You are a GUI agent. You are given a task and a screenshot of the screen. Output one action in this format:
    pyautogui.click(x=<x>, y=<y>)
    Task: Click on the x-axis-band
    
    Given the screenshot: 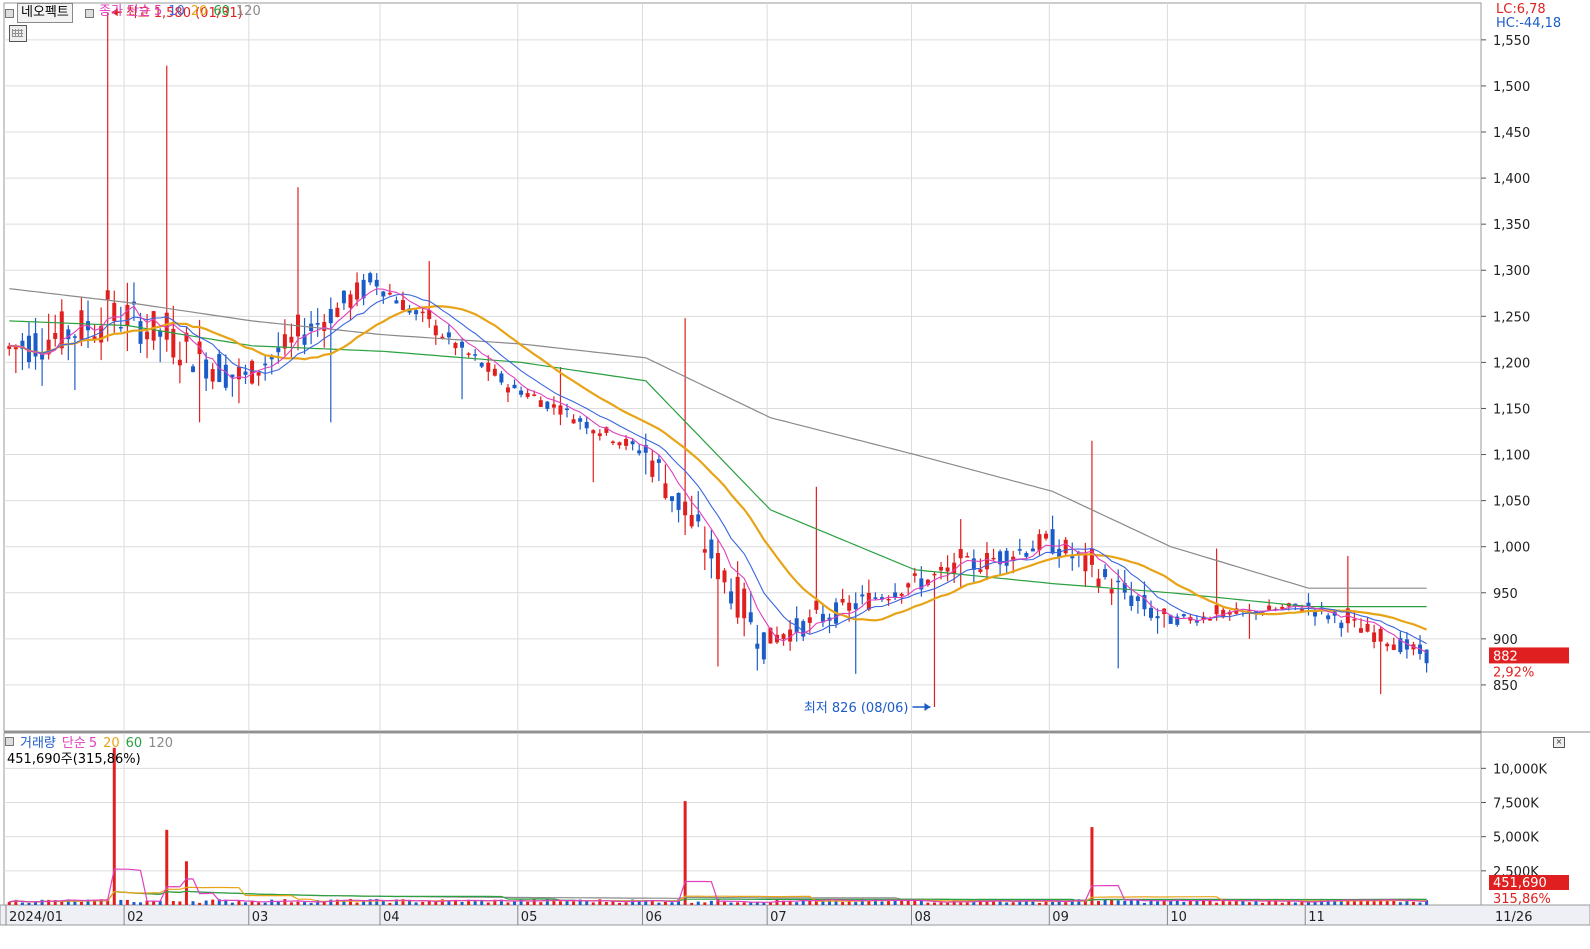 What is the action you would take?
    pyautogui.click(x=795, y=915)
    